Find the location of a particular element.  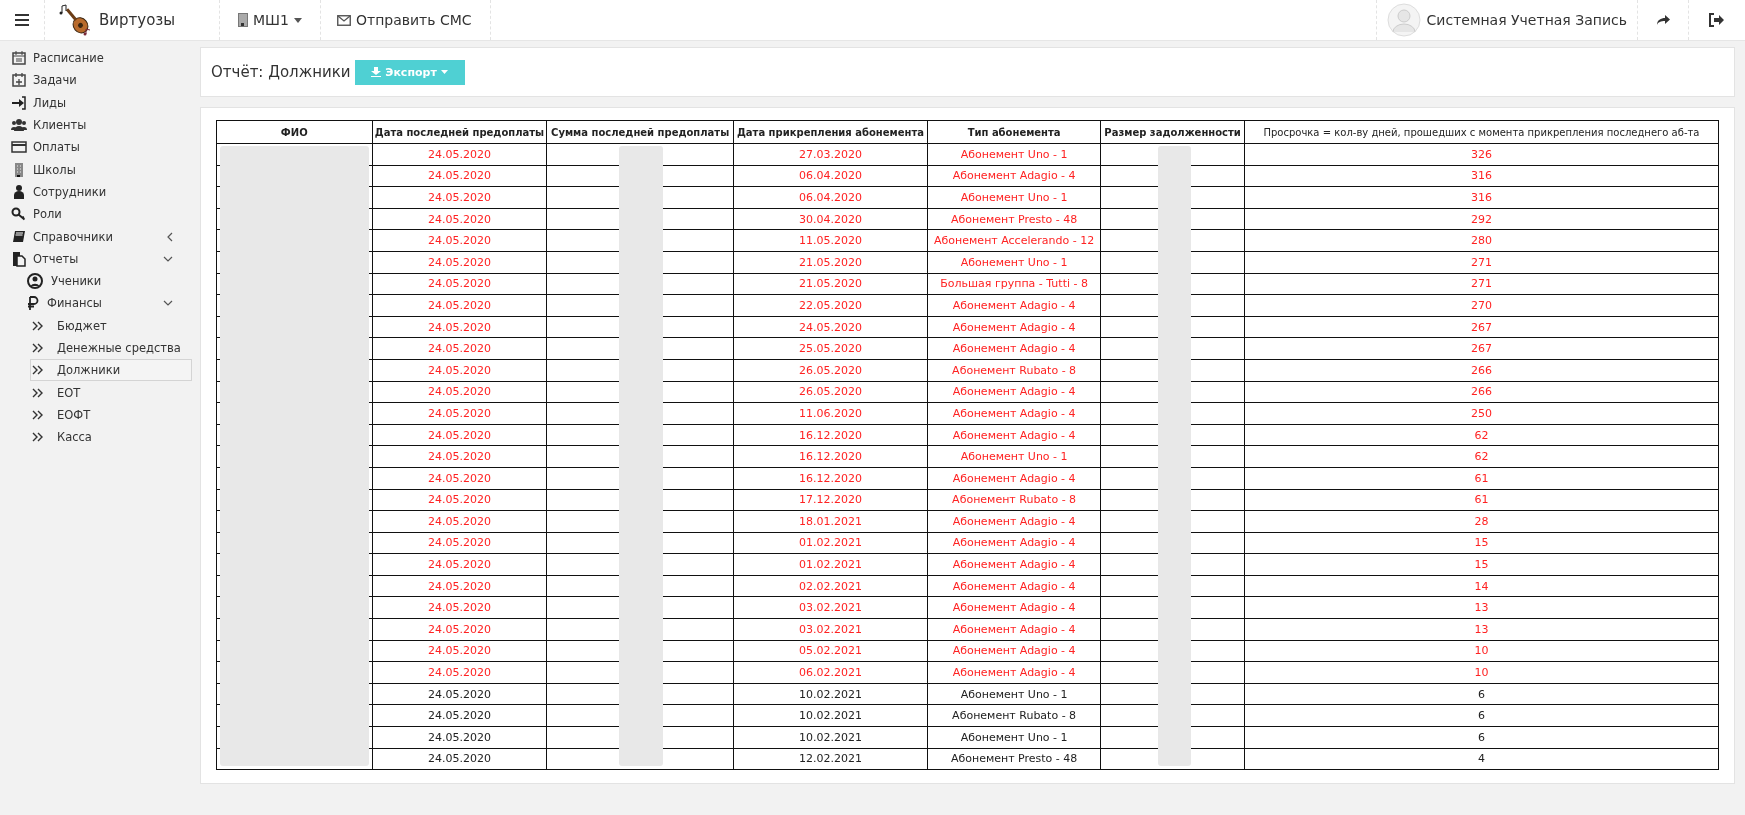

table-cell: Абонемент Presto - 48 is located at coordinates (1014, 219).